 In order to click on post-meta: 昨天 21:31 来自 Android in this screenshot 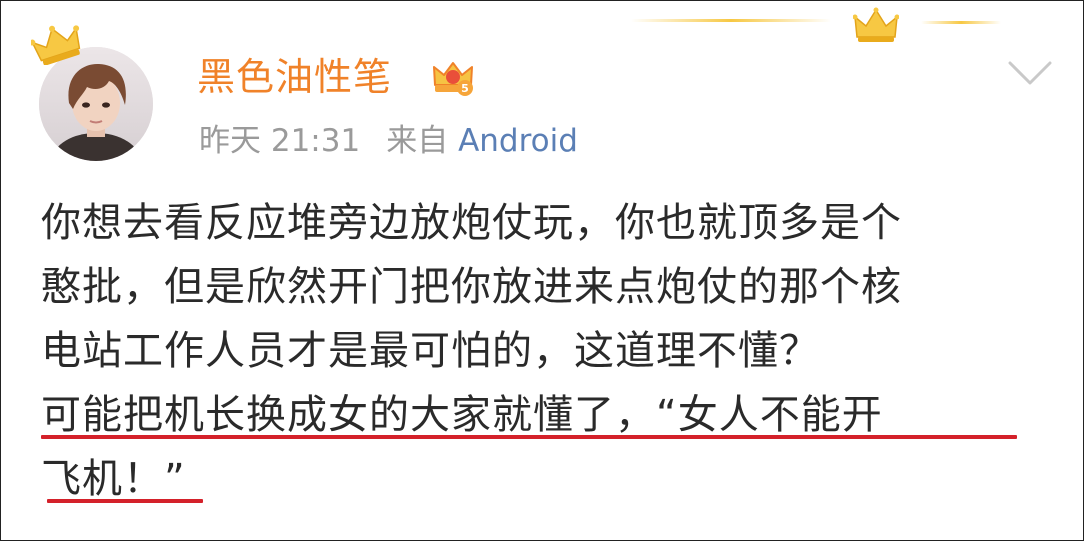, I will do `click(388, 141)`.